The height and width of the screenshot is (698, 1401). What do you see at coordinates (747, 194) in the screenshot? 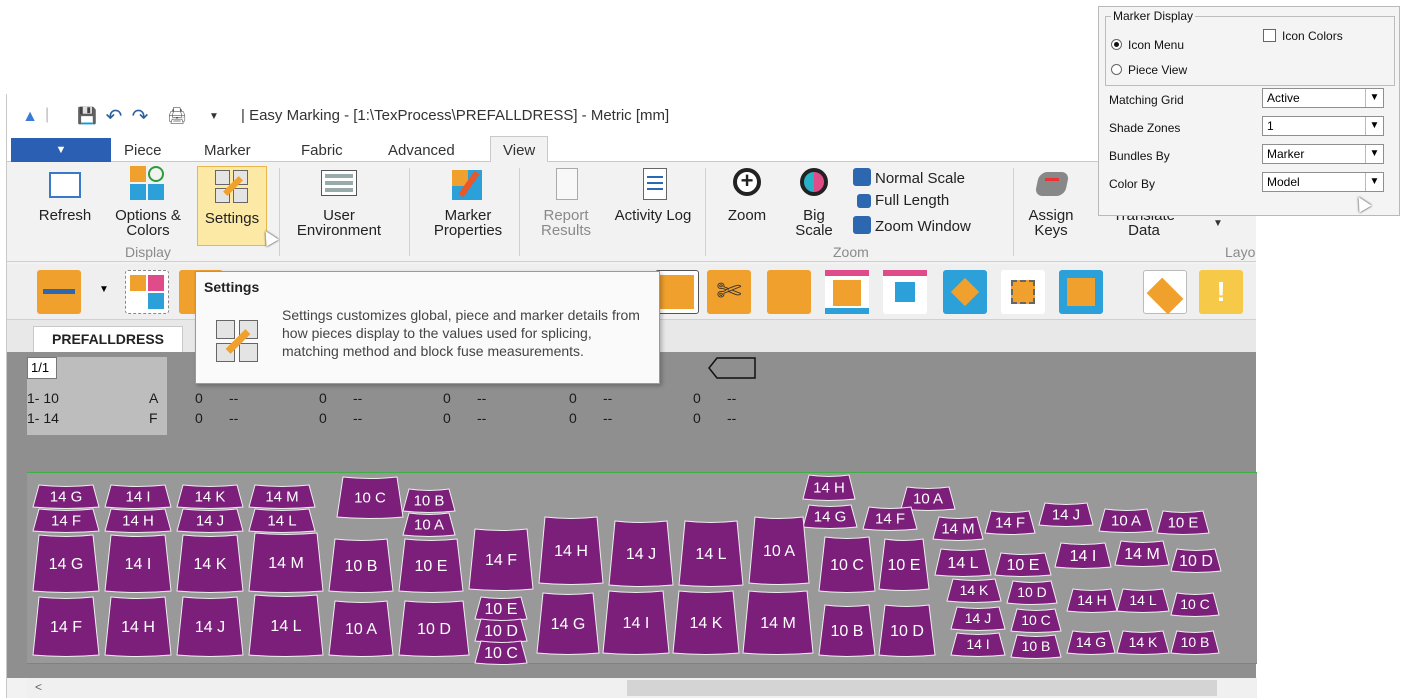
I see `zoom-button: + Zoom` at bounding box center [747, 194].